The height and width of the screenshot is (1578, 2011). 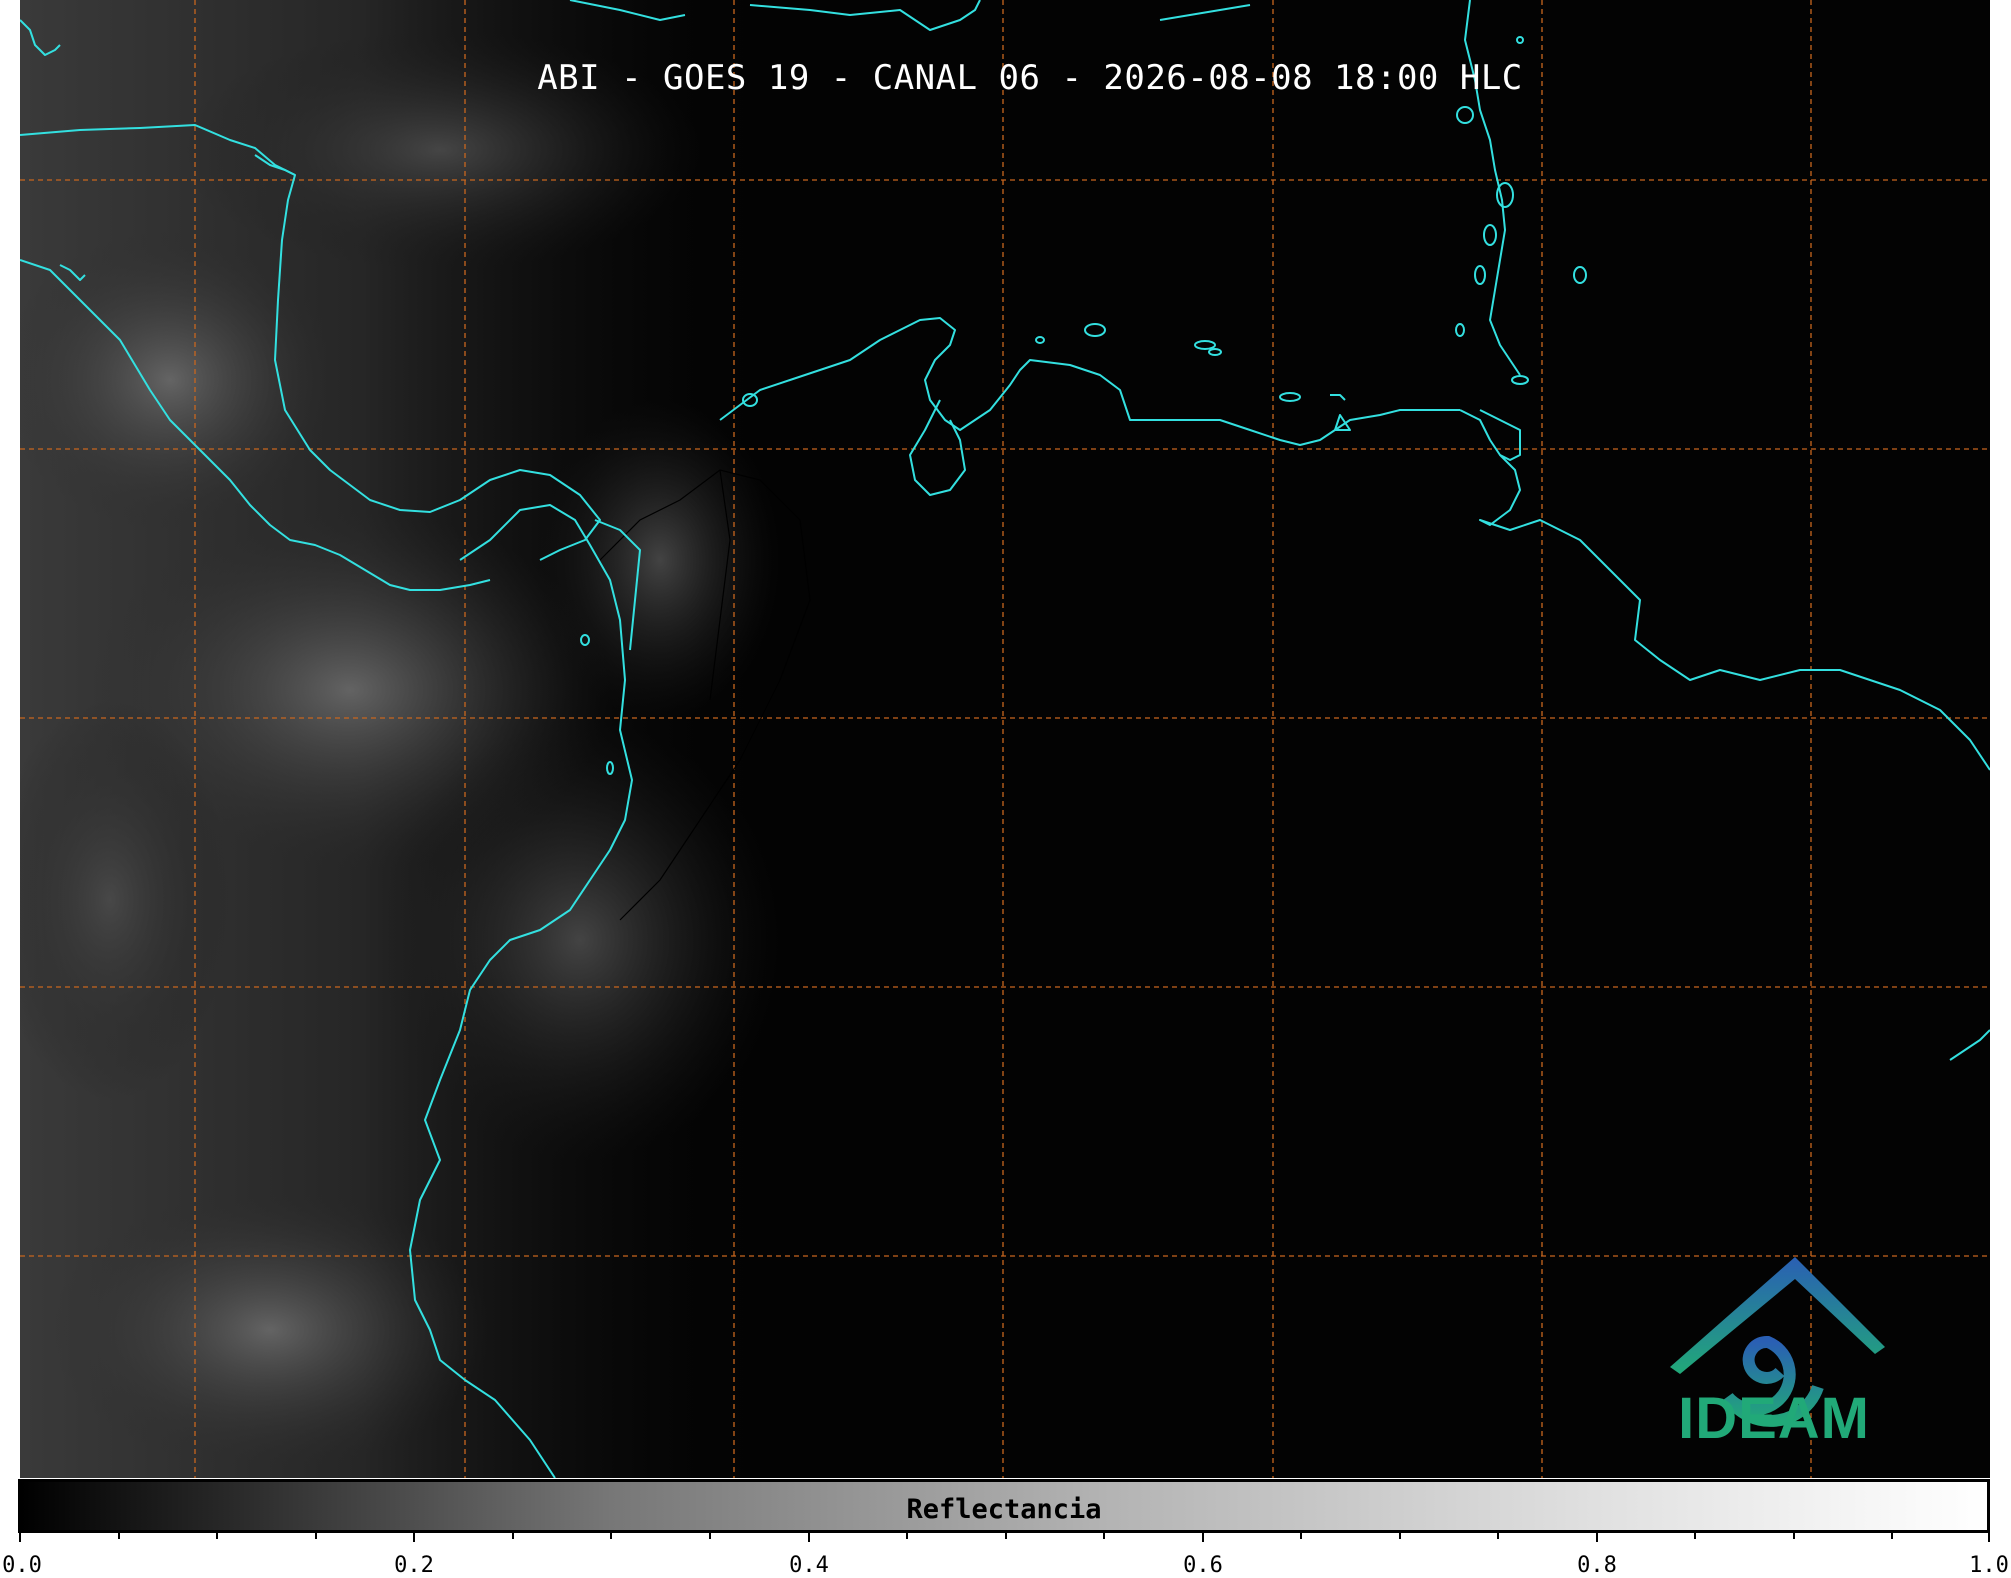 I want to click on colorbar: Reflectancia, so click(x=1004, y=1506).